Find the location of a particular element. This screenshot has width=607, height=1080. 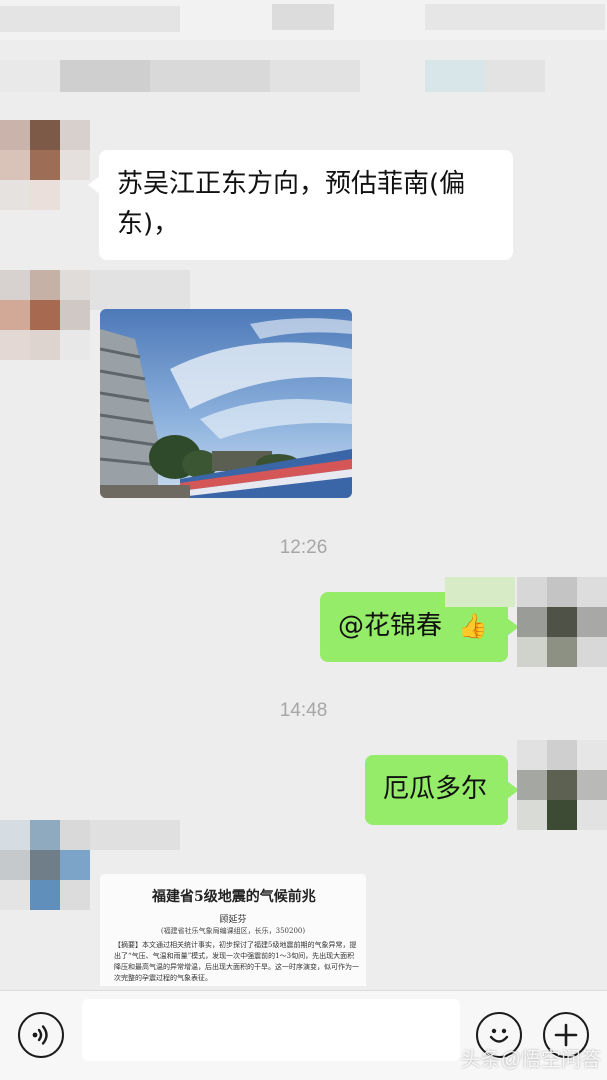

message-bubble-received: 苏吴江正东方向，预估菲南(偏东)， is located at coordinates (300, 205).